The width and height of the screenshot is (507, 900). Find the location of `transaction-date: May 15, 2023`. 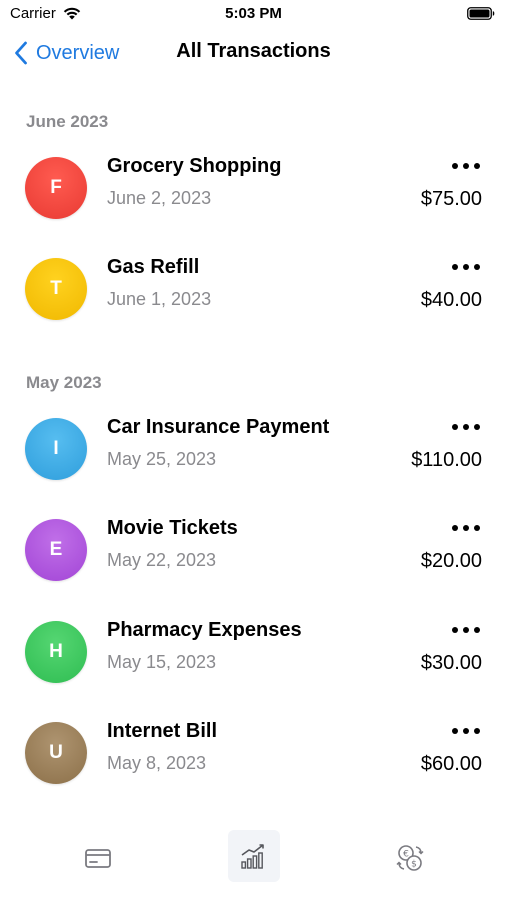

transaction-date: May 15, 2023 is located at coordinates (162, 662).